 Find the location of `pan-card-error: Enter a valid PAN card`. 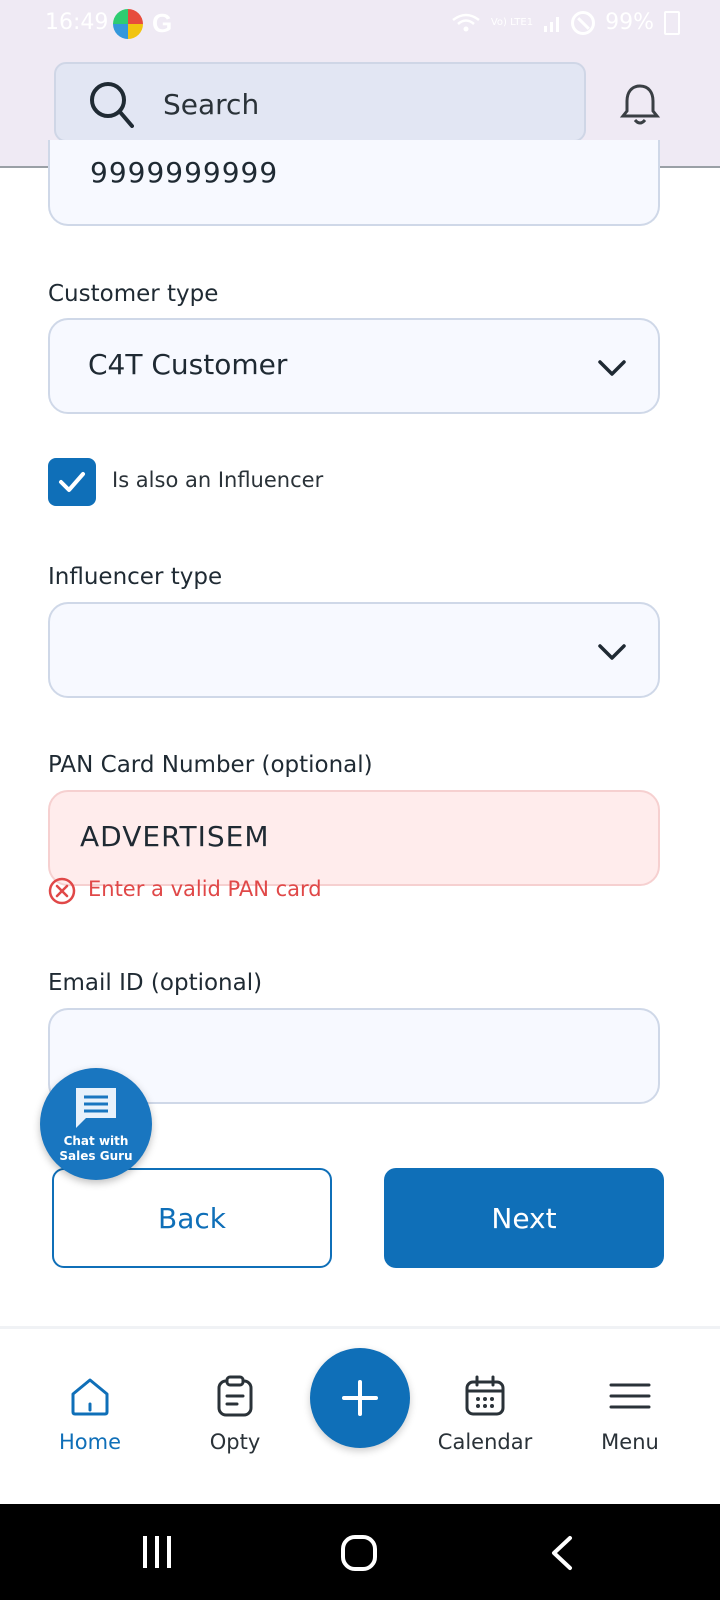

pan-card-error: Enter a valid PAN card is located at coordinates (205, 889).